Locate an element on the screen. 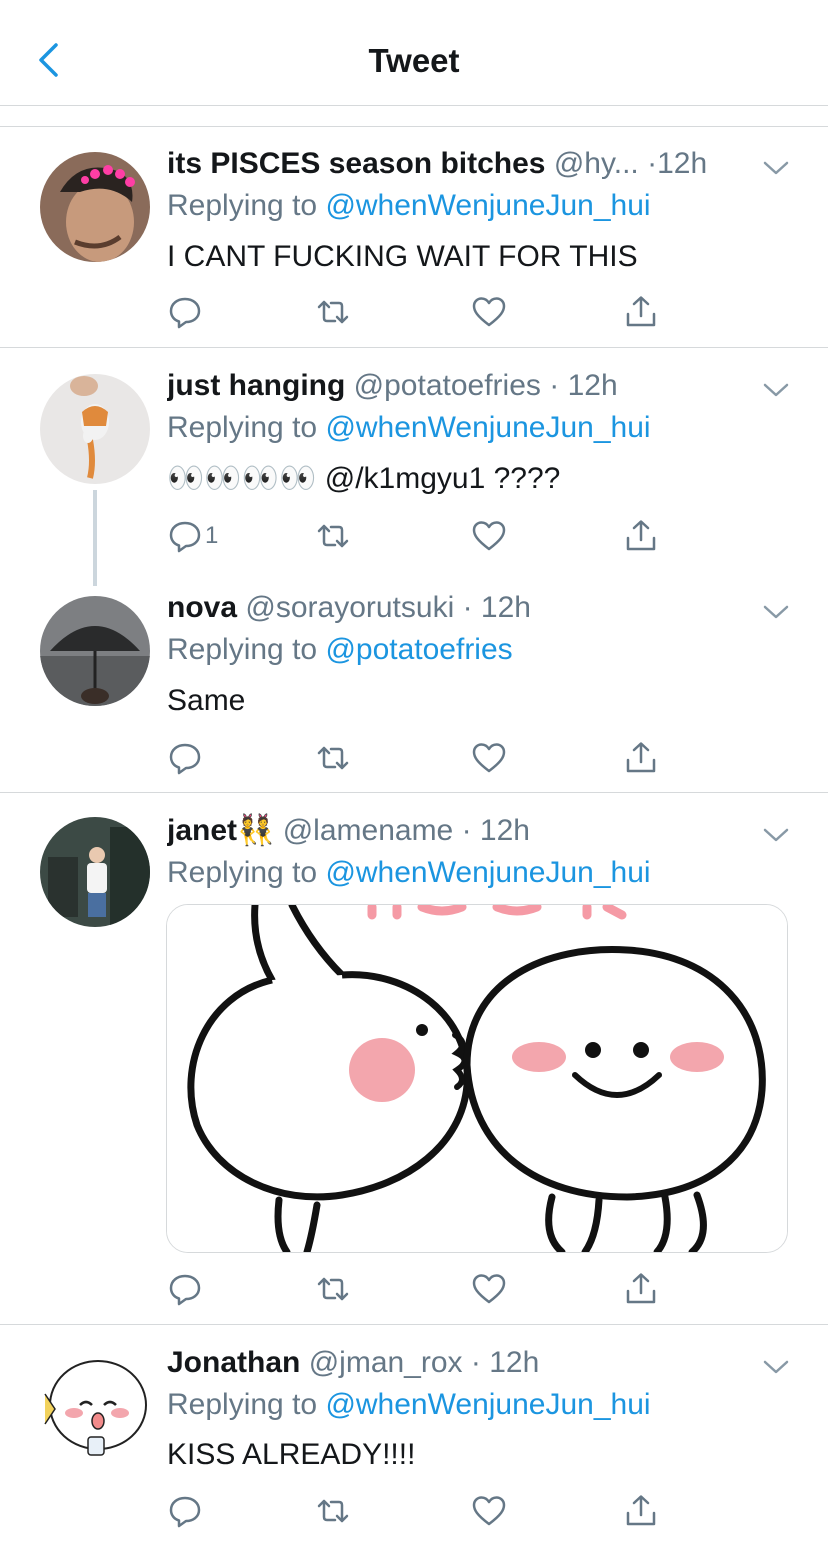 This screenshot has height=1547, width=828. tweet-text: I CANT FUCKING WAIT FOR THIS is located at coordinates (402, 256).